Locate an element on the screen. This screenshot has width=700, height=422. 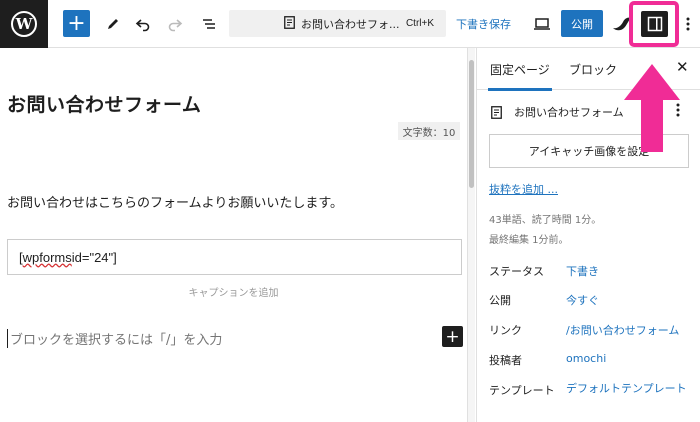
template-value: デフォルトテンプレート is located at coordinates (631, 389).